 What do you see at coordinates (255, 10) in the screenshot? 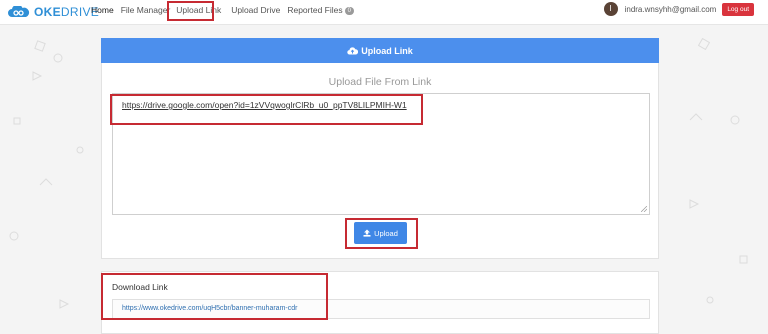
I see `nav-upload-drive: Upload Drive` at bounding box center [255, 10].